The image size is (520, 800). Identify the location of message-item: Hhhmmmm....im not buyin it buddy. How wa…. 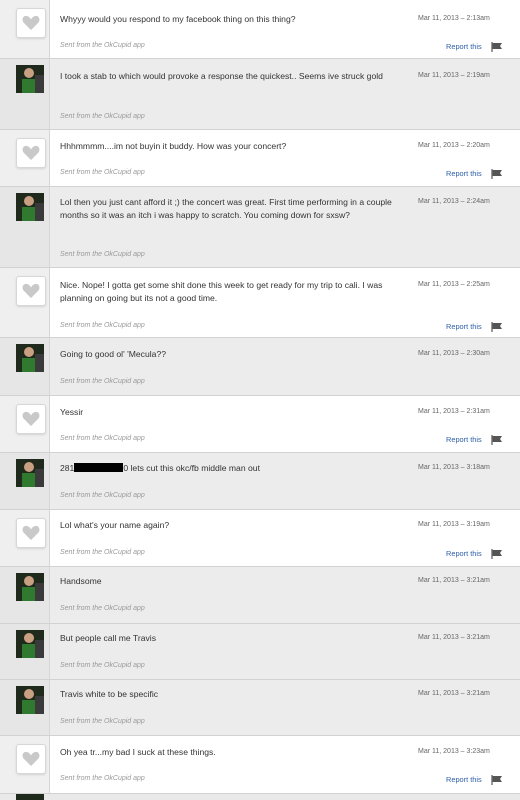
(260, 158).